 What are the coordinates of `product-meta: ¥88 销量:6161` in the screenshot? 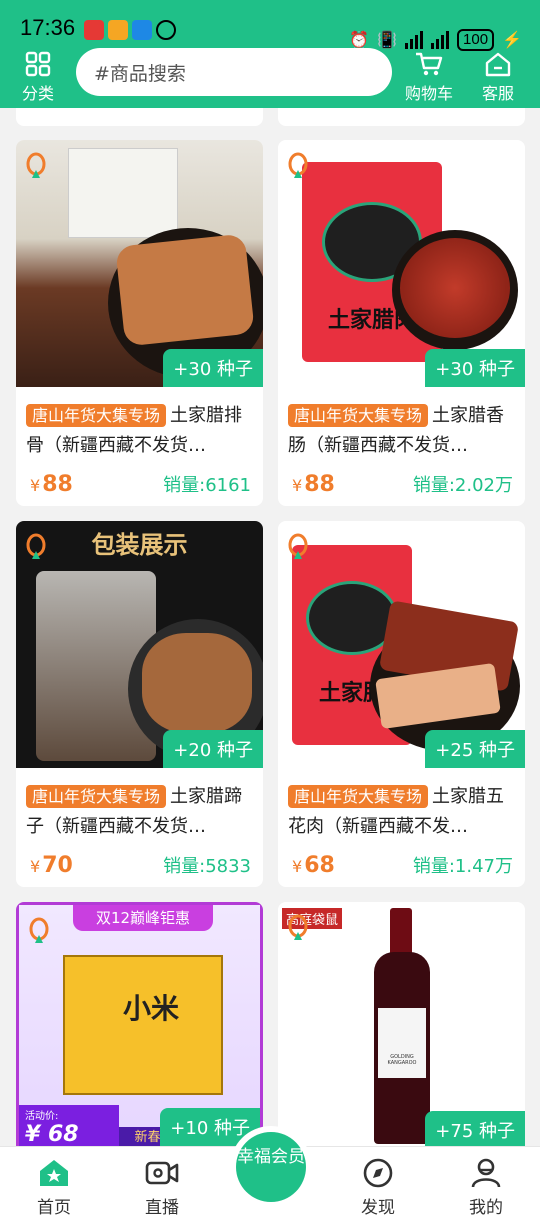 It's located at (139, 483).